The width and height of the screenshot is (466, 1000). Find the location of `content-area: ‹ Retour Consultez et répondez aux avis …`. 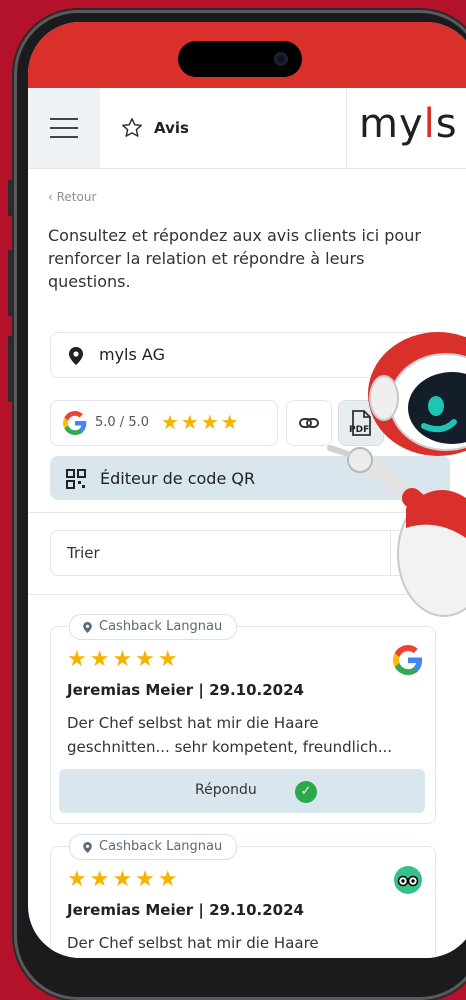

content-area: ‹ Retour Consultez et répondez aux avis … is located at coordinates (243, 230).